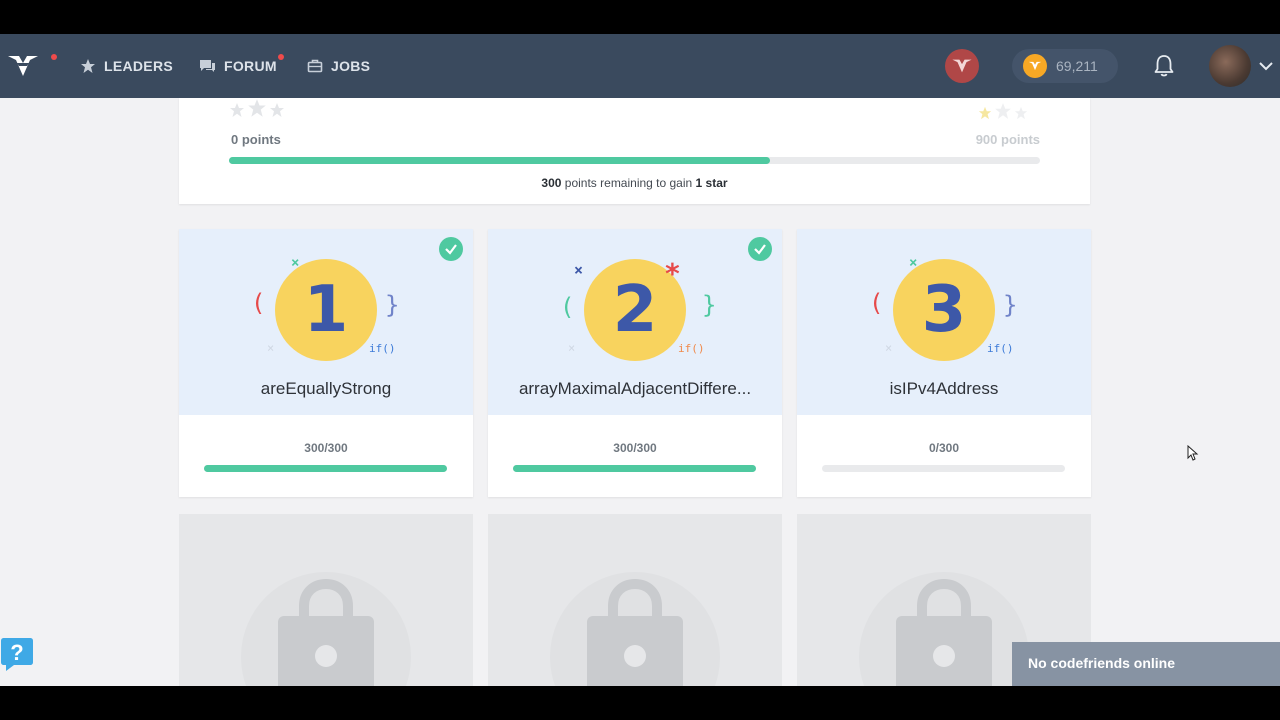 The width and height of the screenshot is (1280, 720). I want to click on points-remaining-text: 300 points remaining to gain 1 star, so click(634, 183).